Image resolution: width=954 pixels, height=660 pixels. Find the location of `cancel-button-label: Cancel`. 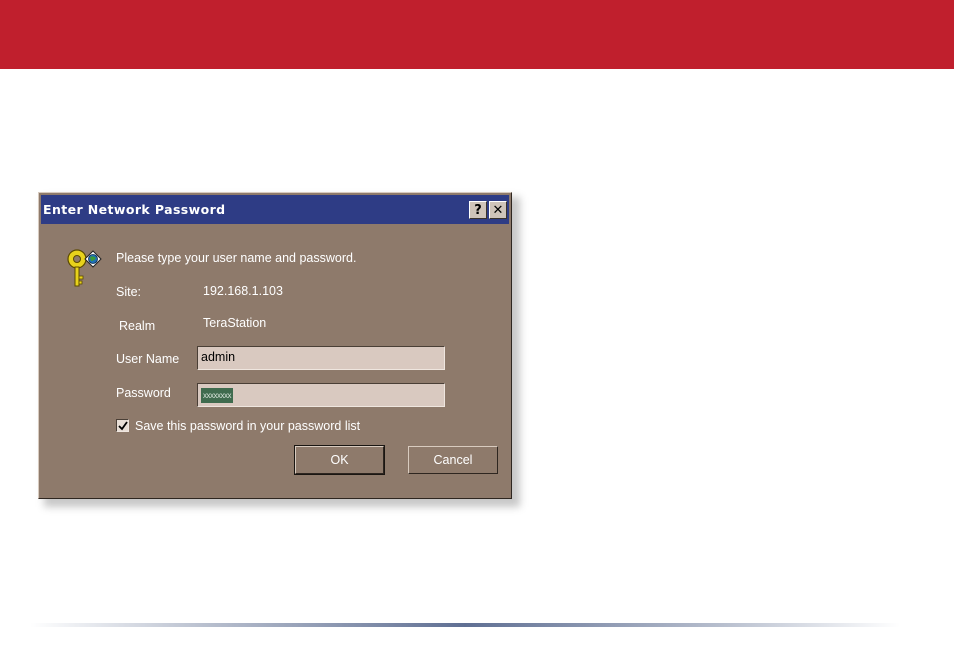

cancel-button-label: Cancel is located at coordinates (453, 460).